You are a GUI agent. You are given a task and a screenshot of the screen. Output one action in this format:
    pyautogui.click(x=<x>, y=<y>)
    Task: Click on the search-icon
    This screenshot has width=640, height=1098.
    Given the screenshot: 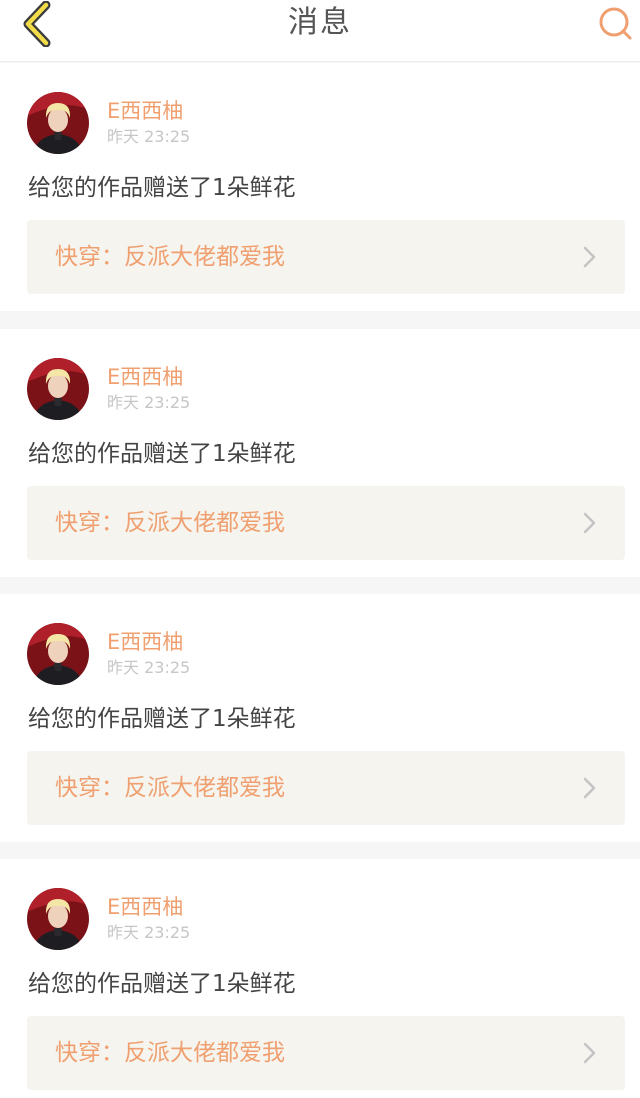 What is the action you would take?
    pyautogui.click(x=615, y=23)
    